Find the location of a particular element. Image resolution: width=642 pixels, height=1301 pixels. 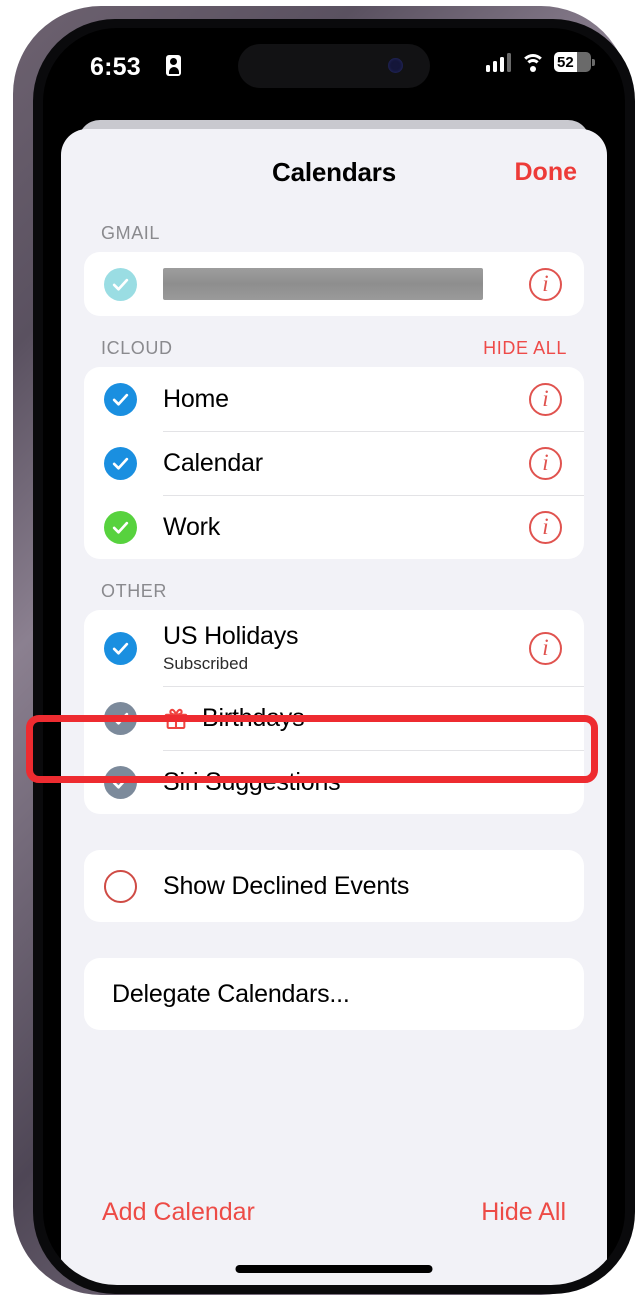

front-camera-icon is located at coordinates (395, 65).